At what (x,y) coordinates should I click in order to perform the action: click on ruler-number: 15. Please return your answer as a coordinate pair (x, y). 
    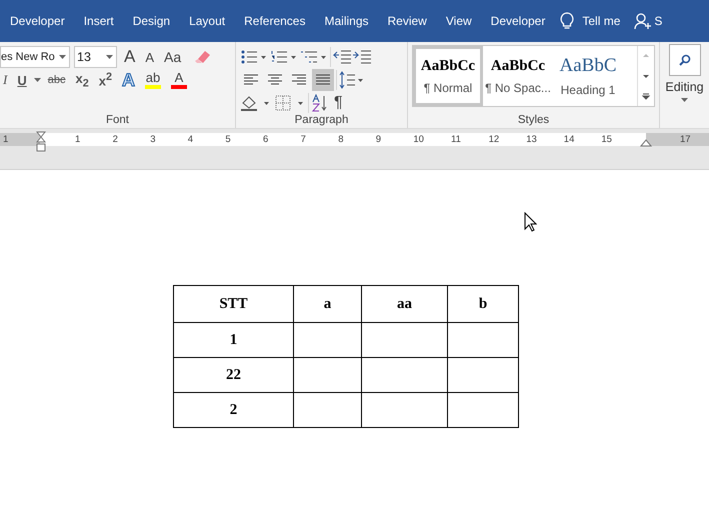
    Looking at the image, I should click on (606, 139).